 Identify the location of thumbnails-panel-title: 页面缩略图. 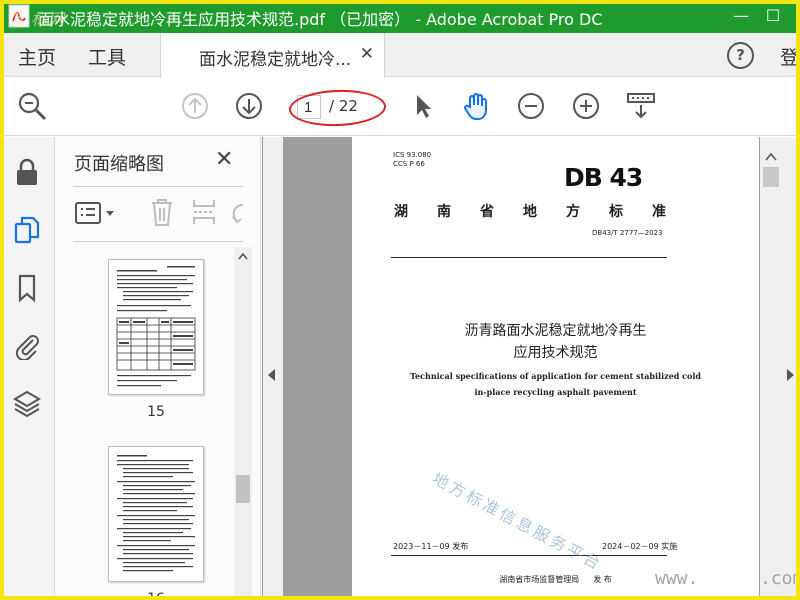
(119, 164).